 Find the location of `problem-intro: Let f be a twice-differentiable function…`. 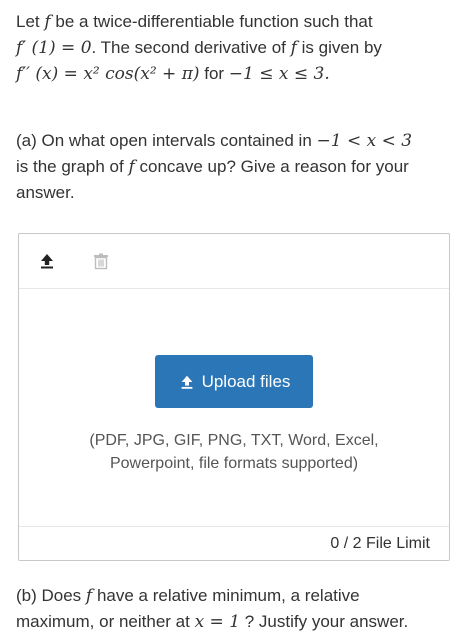

problem-intro: Let f be a twice-differentiable function… is located at coordinates (238, 48).